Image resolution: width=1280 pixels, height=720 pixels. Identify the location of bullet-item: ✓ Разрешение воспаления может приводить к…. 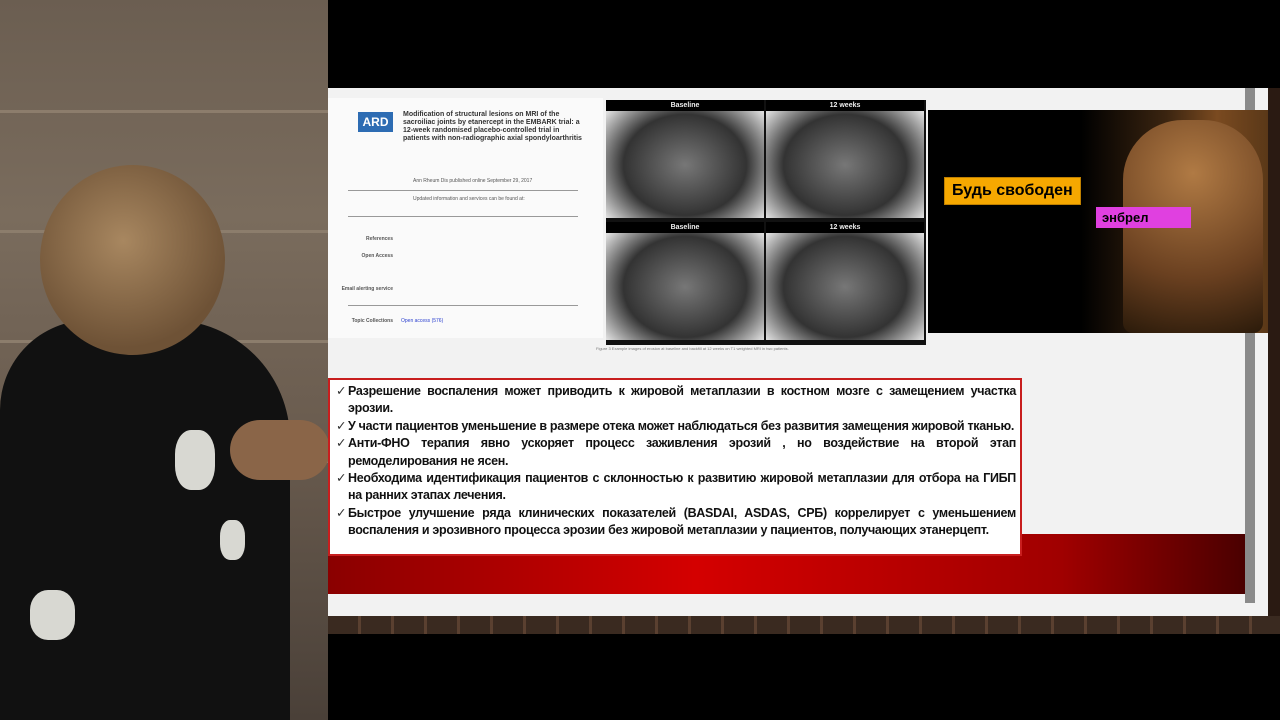
(676, 400).